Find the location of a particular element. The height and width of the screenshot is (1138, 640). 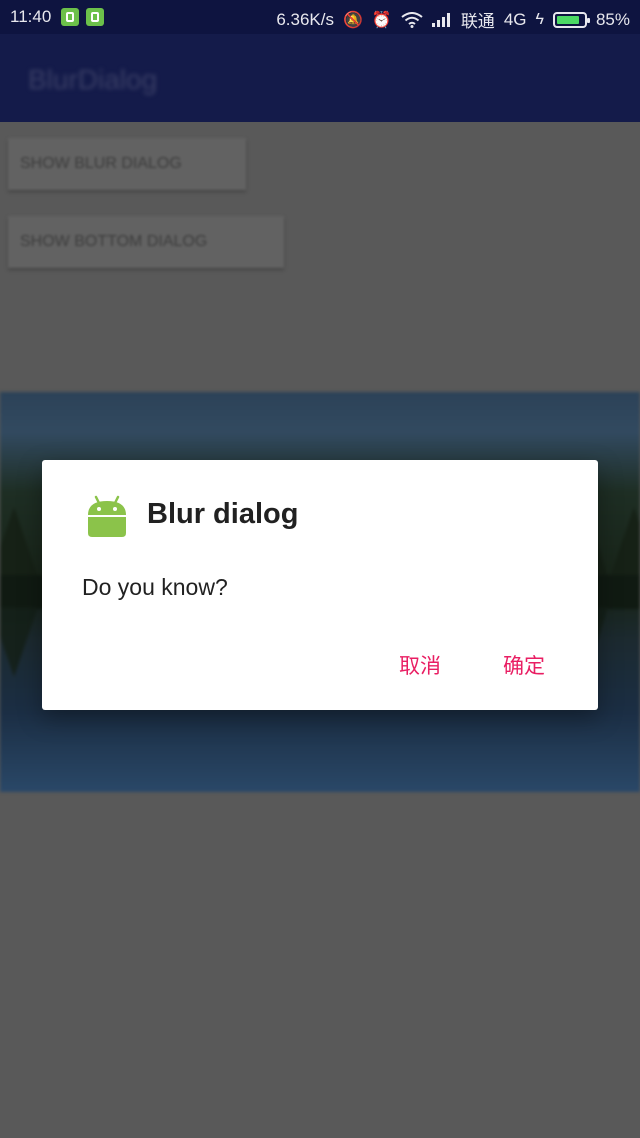

sim-icon is located at coordinates (70, 17).